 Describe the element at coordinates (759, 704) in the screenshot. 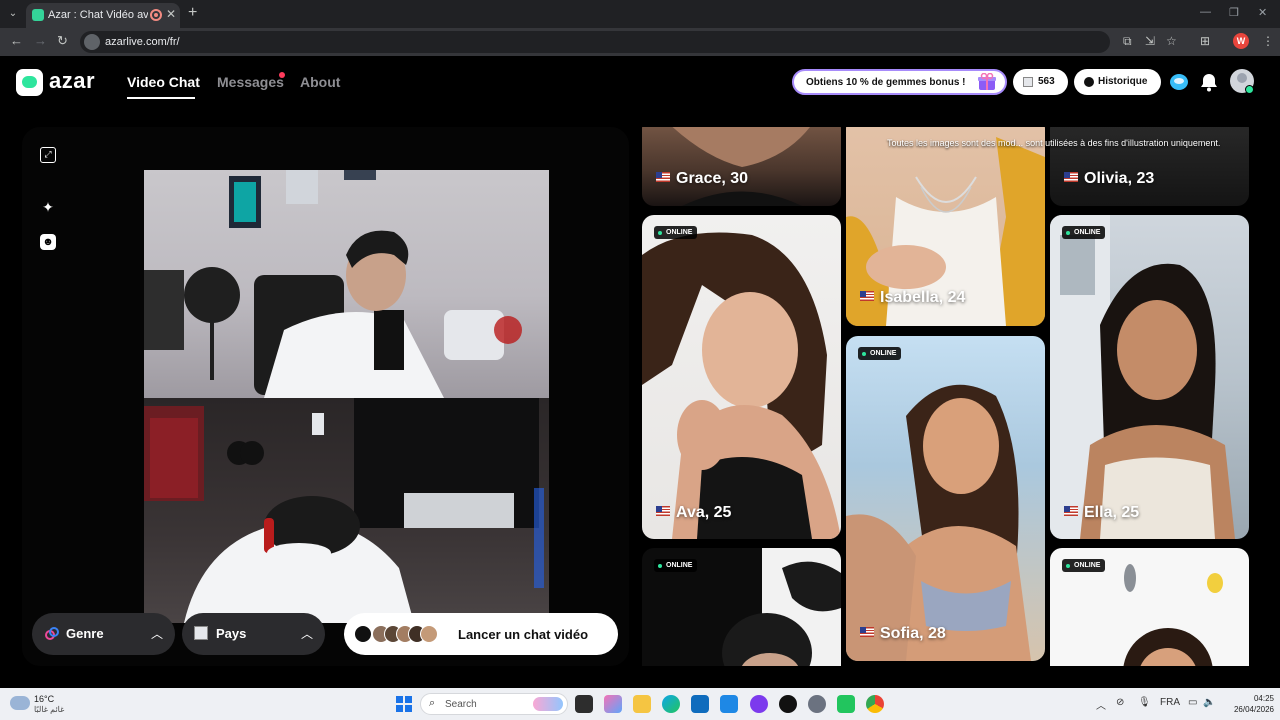

I see `messenger-icon` at that location.